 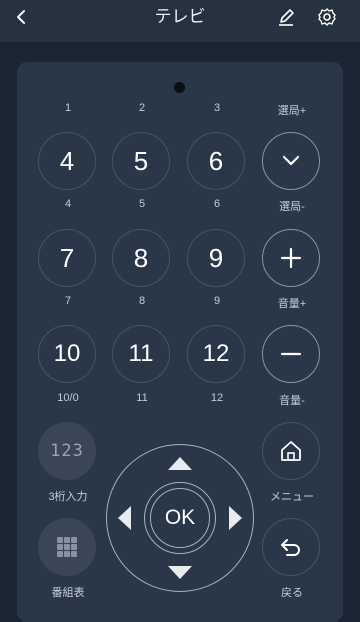 I want to click on button-11-text: 11, so click(x=141, y=353).